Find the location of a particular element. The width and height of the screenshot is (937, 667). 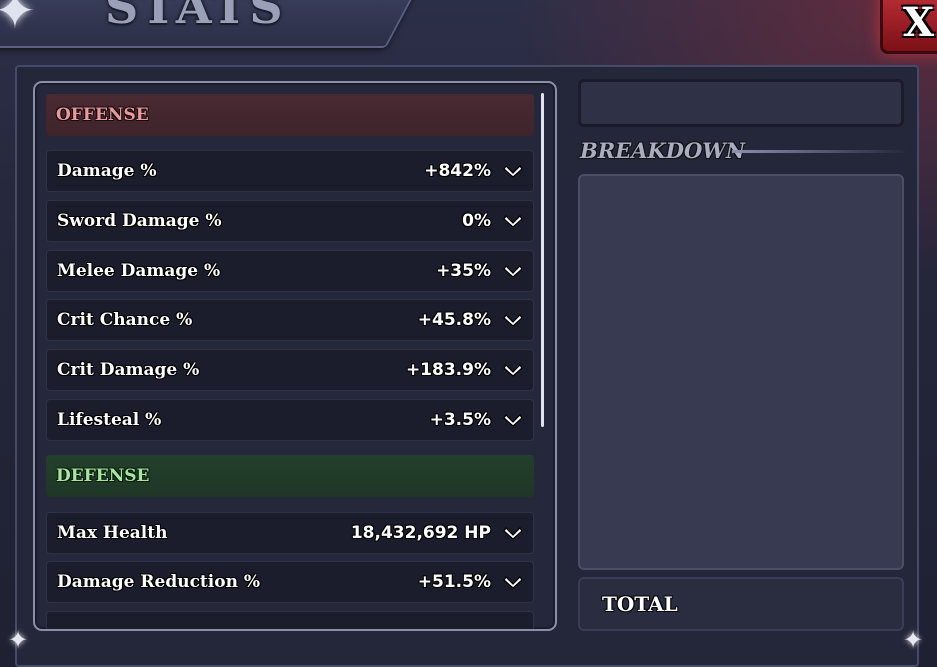

defense-header-label: DEFENSE is located at coordinates (103, 476).